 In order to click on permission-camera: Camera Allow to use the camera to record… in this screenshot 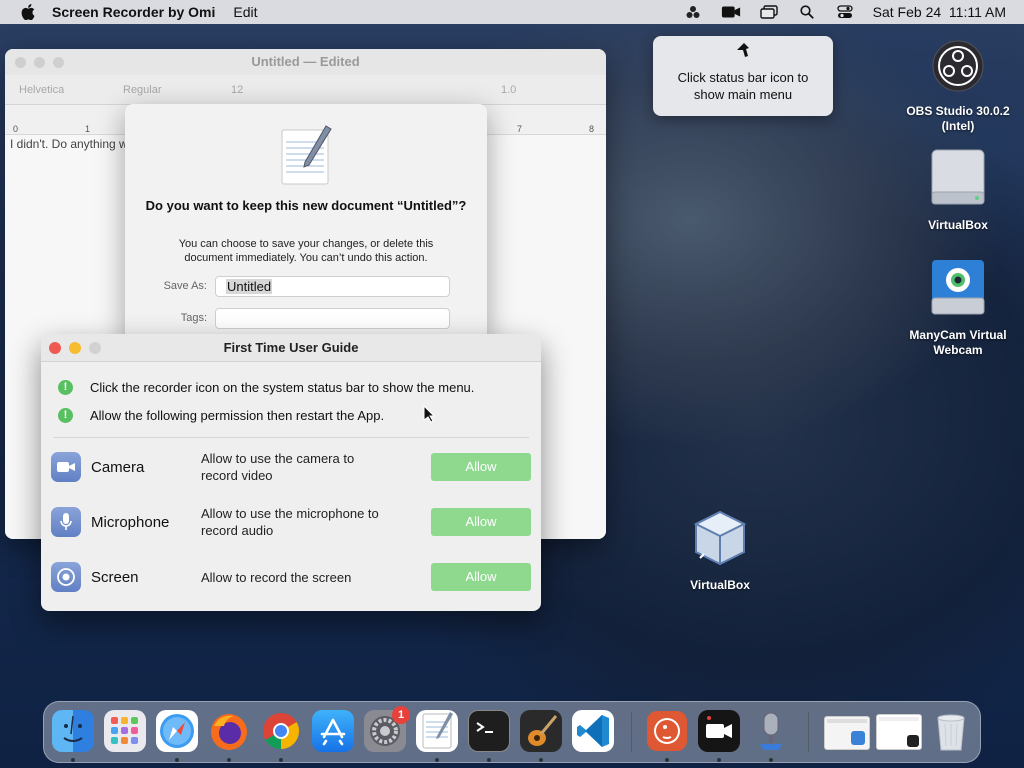, I will do `click(291, 468)`.